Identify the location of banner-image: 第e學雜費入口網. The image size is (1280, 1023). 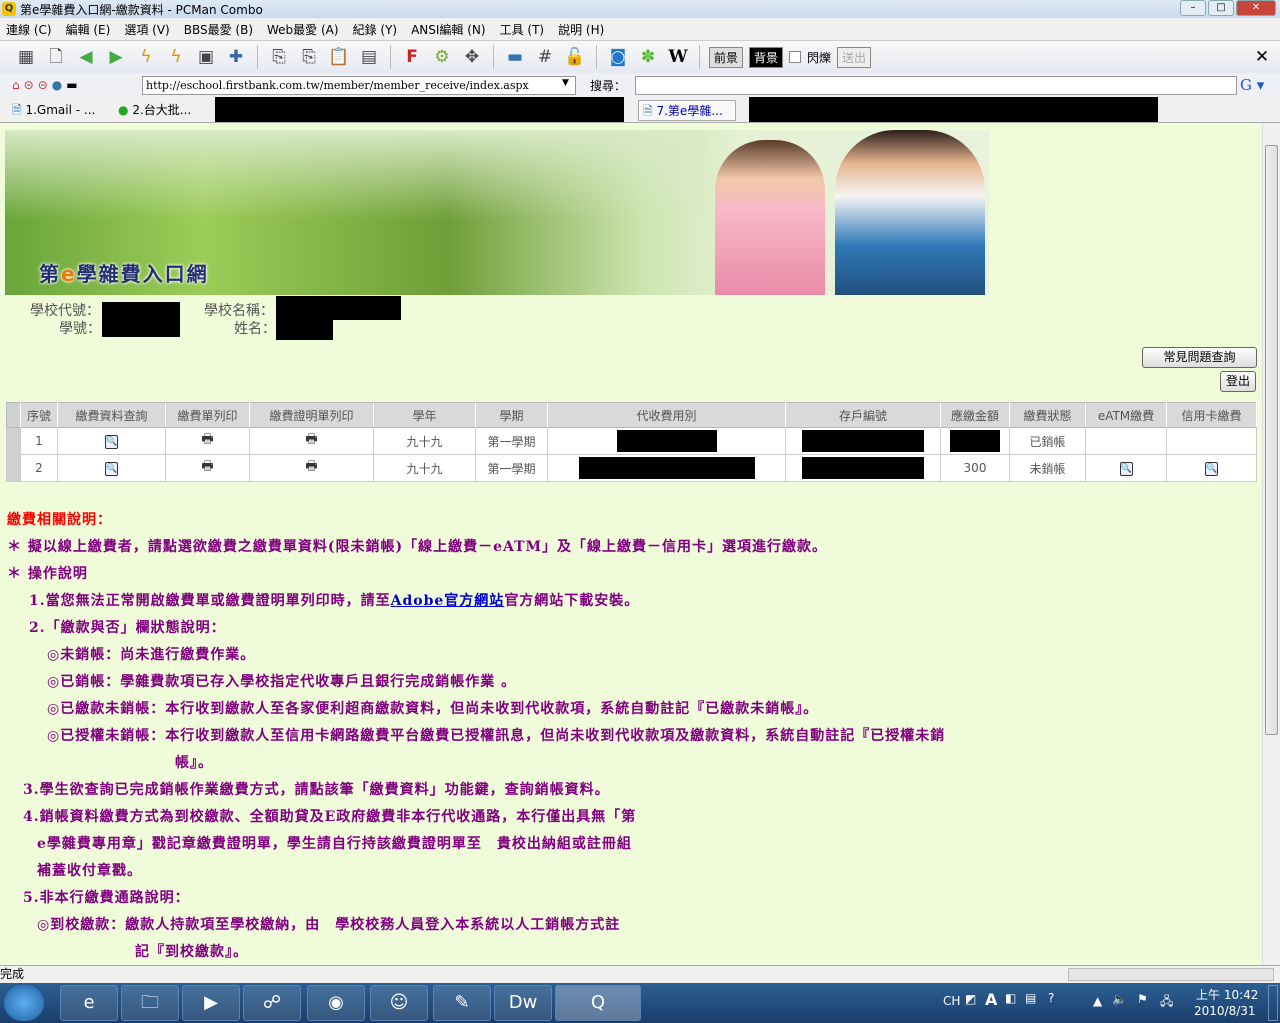
(497, 212).